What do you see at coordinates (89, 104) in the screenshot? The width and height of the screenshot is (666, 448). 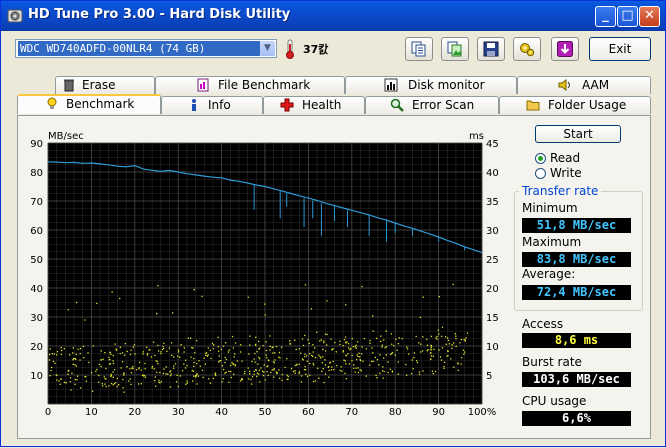 I see `tab-benchmark: Benchmark` at bounding box center [89, 104].